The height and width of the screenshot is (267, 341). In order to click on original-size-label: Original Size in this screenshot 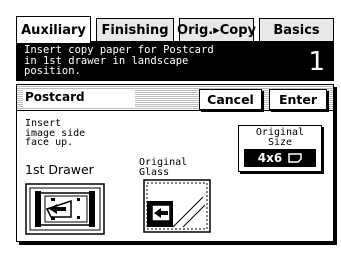, I will do `click(280, 137)`.